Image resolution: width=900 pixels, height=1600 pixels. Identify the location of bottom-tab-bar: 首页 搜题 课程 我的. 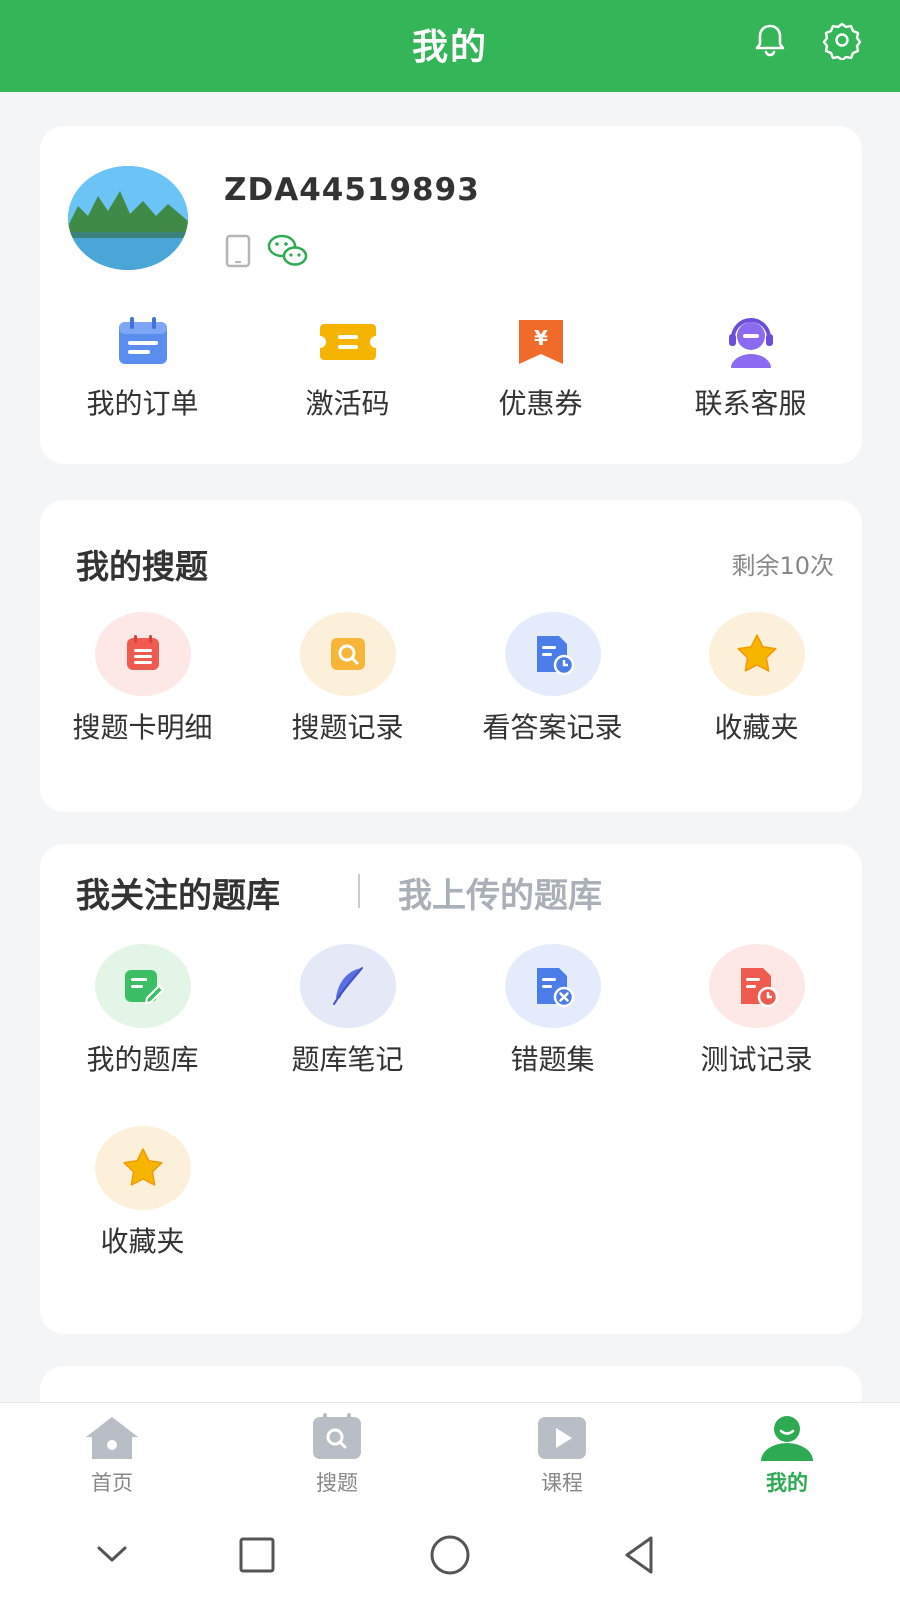
(450, 1456).